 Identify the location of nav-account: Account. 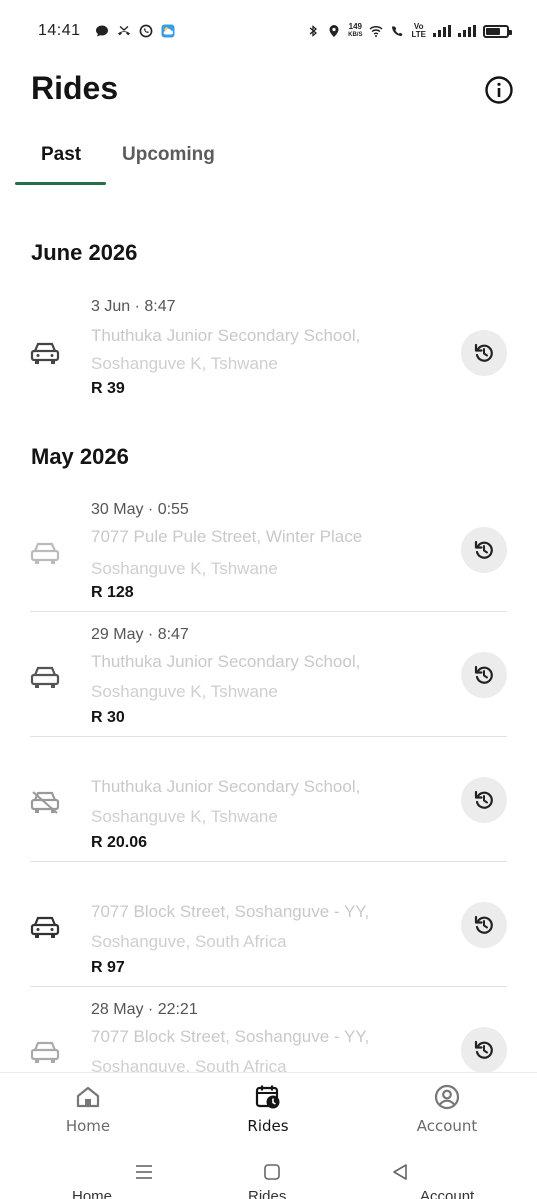
(447, 1109).